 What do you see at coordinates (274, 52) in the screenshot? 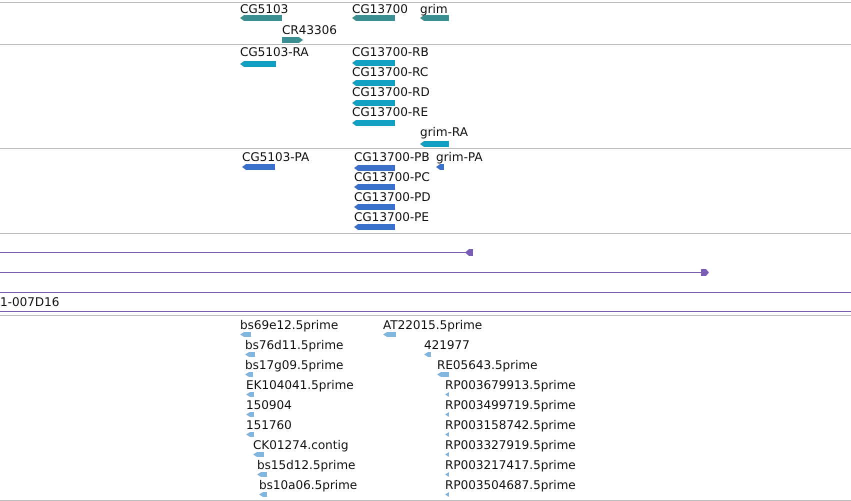
I see `transcript-label: CG5103-RA` at bounding box center [274, 52].